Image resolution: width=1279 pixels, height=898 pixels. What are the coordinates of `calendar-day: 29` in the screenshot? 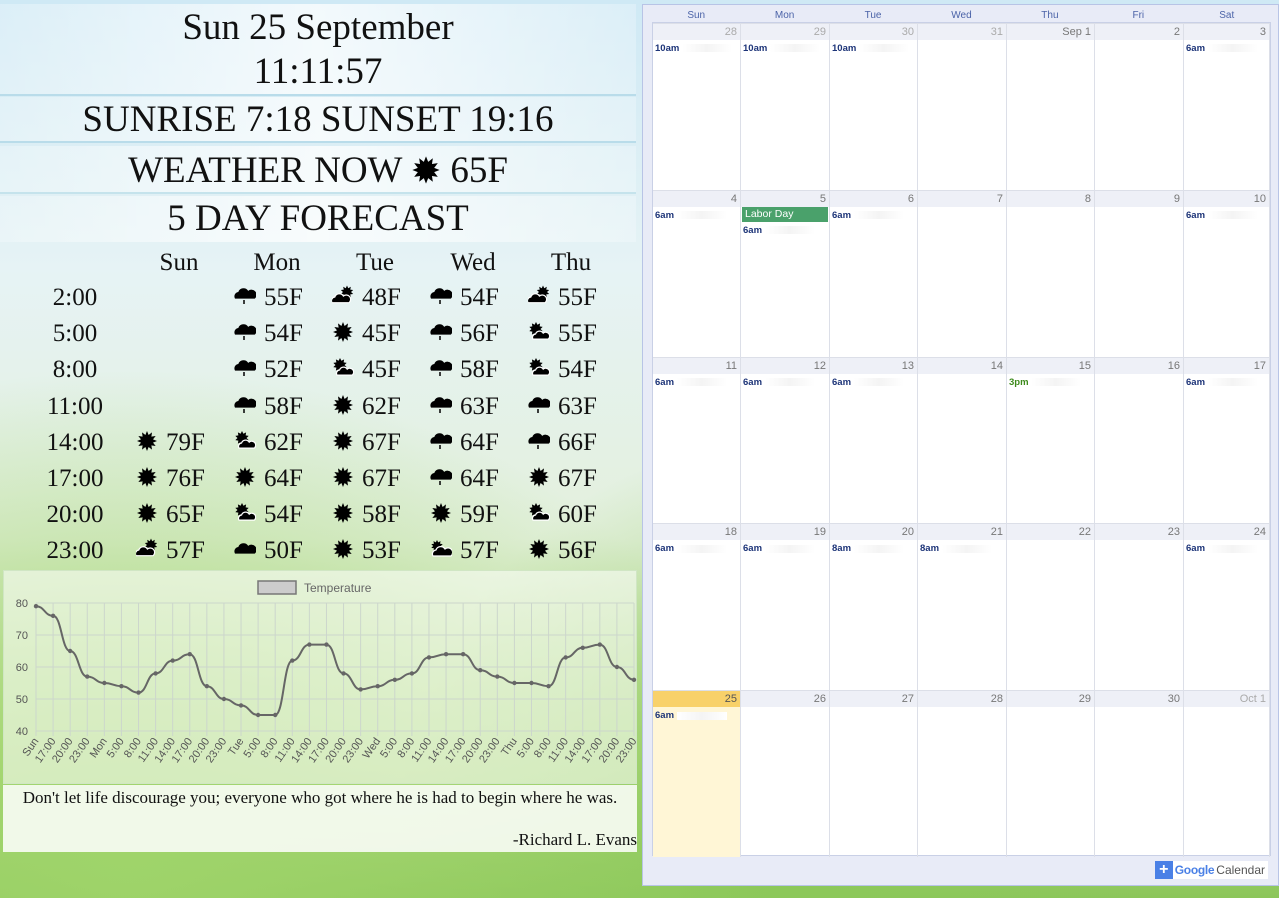 It's located at (1051, 774).